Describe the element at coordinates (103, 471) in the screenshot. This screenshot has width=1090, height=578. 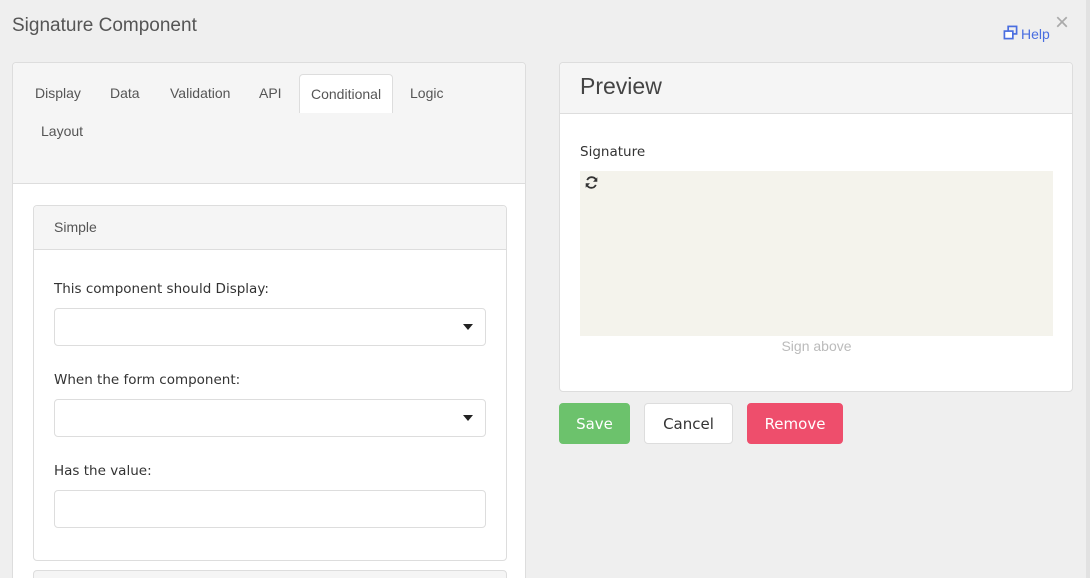
I see `has-value-label: Has the value:` at that location.